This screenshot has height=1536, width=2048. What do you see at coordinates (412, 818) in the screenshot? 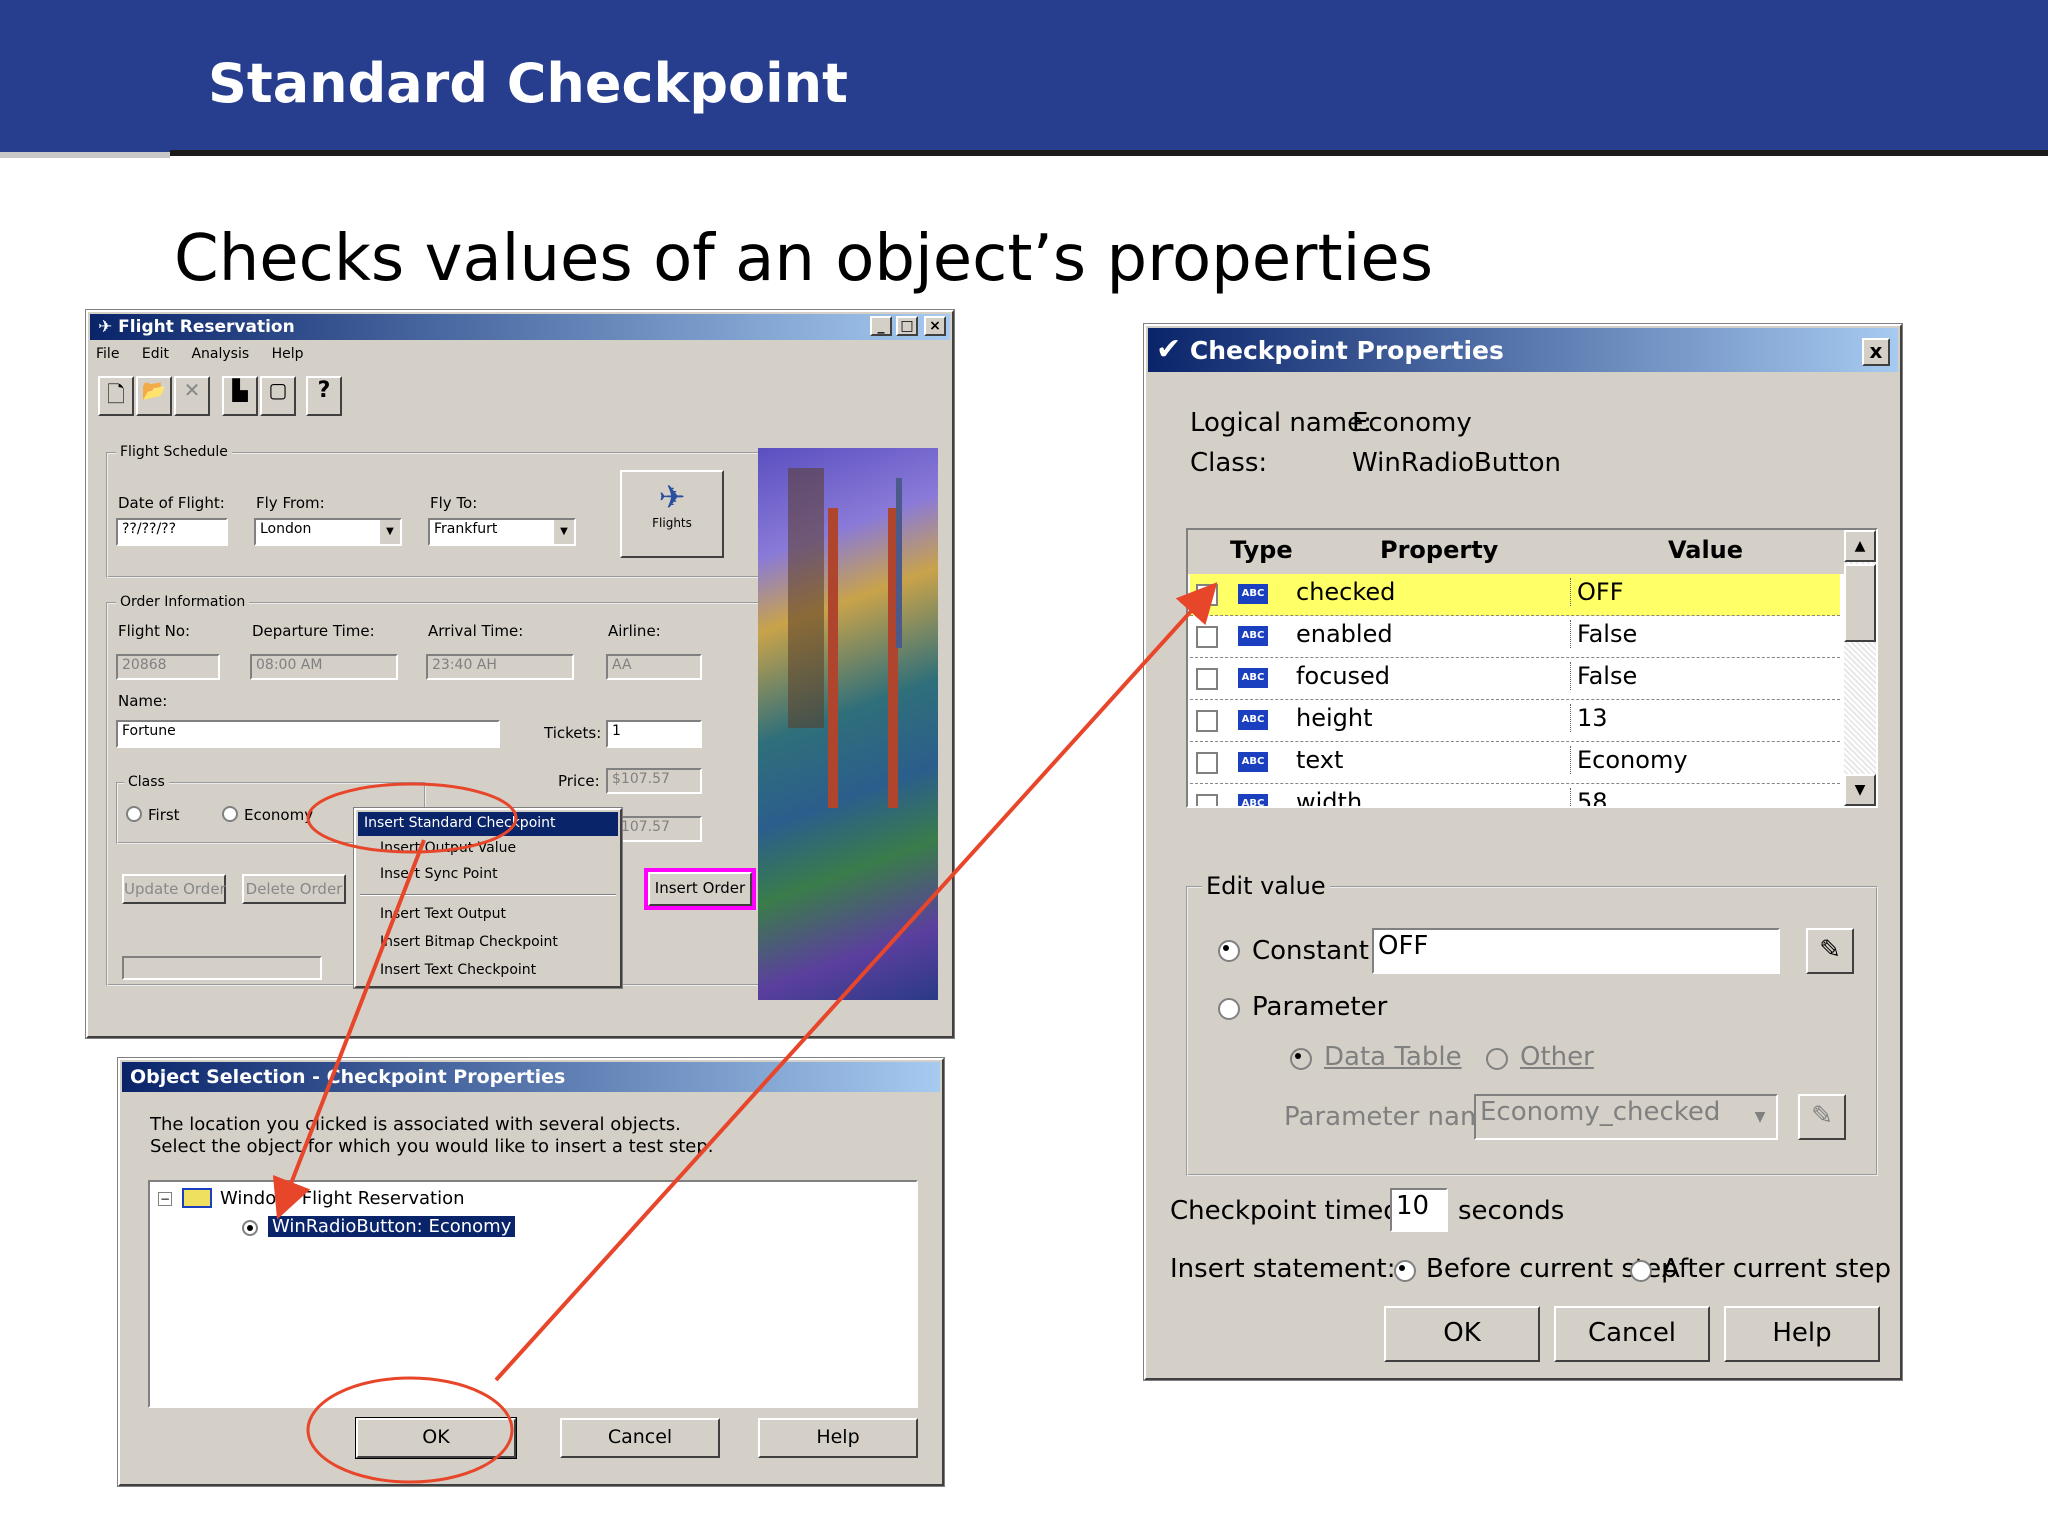
I see `highlight-ellipse-menu` at bounding box center [412, 818].